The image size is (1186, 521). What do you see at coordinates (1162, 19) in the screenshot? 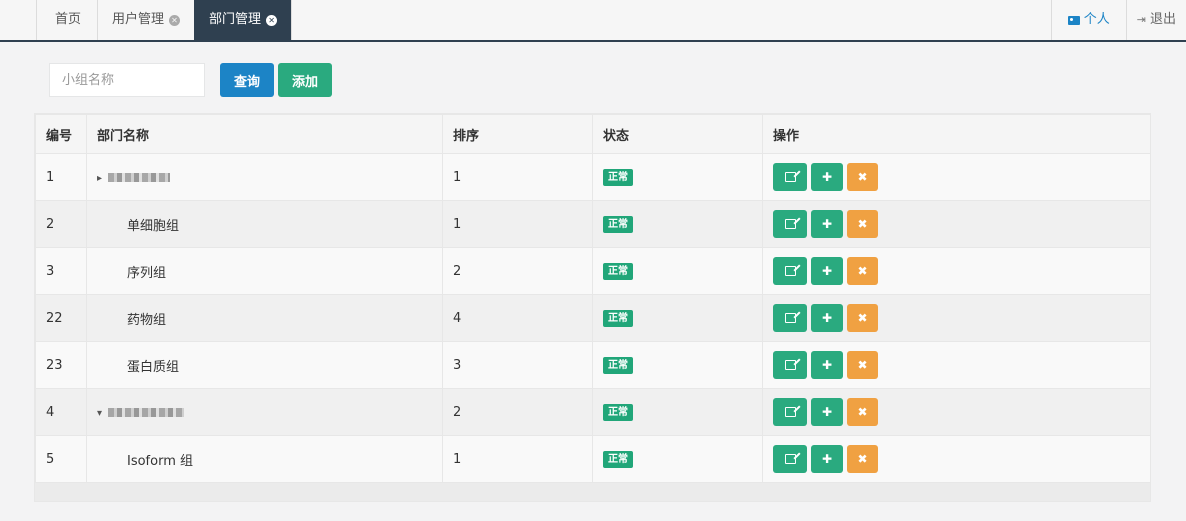
I see `logout-label: 退出` at bounding box center [1162, 19].